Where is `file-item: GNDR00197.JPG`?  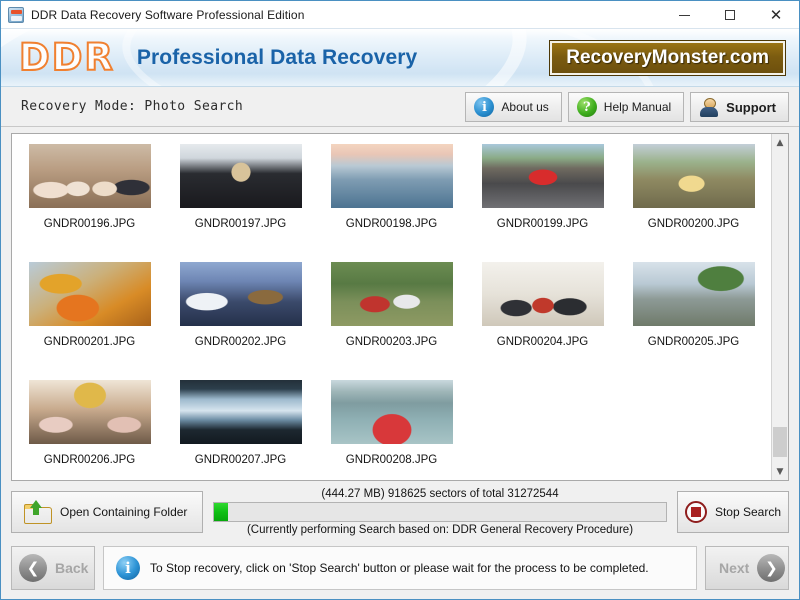
file-item: GNDR00197.JPG is located at coordinates (240, 201).